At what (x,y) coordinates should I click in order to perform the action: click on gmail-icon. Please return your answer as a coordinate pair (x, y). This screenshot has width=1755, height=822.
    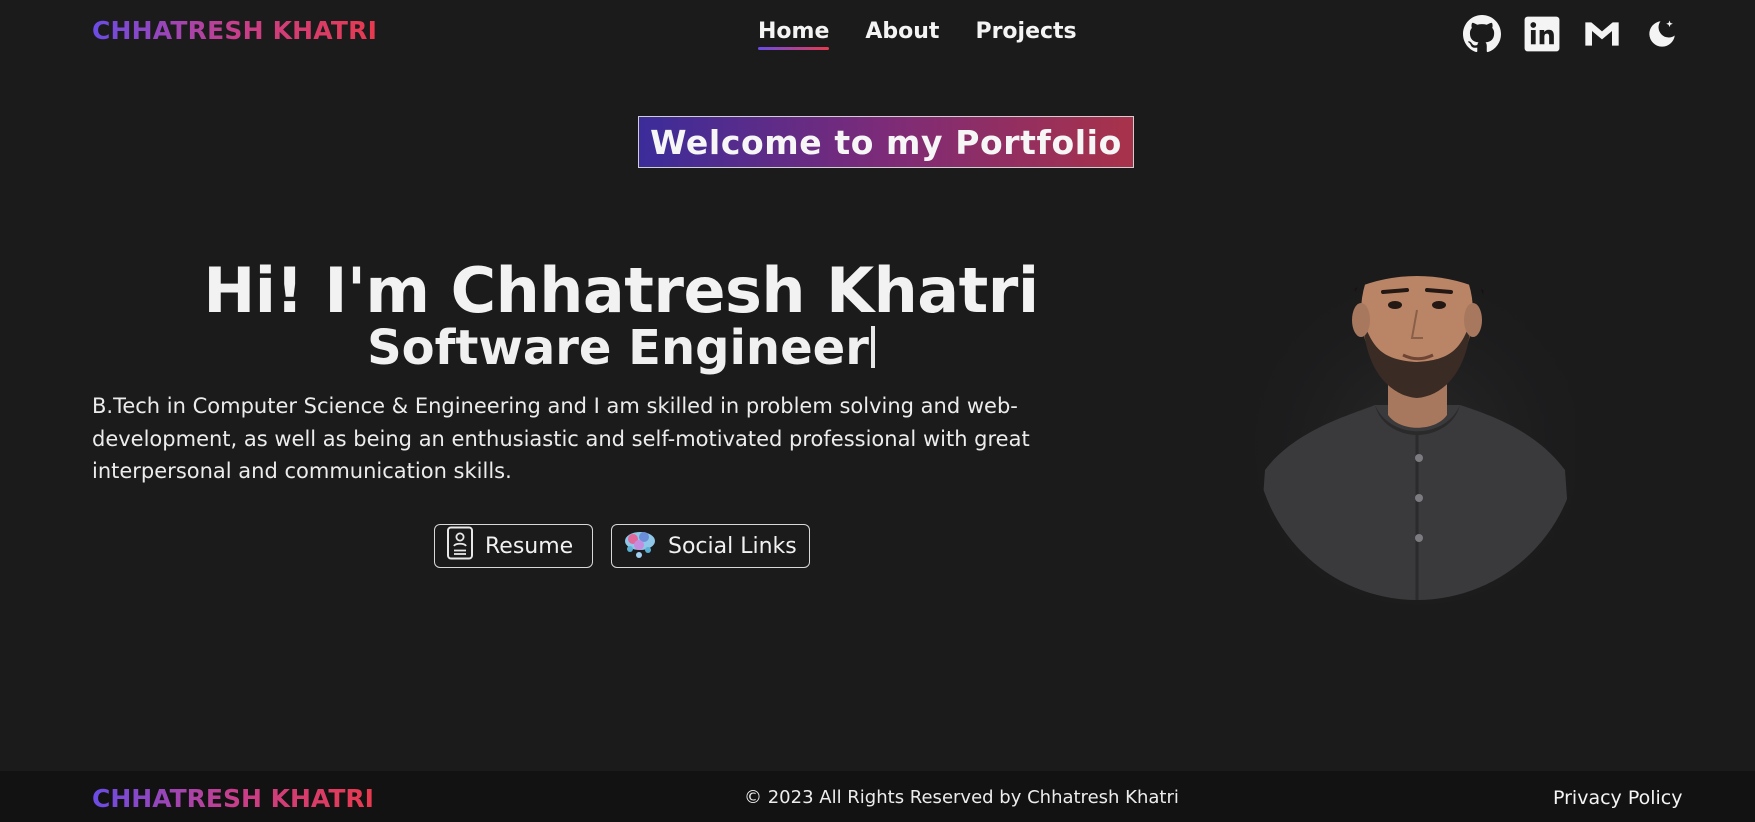
    Looking at the image, I should click on (1602, 34).